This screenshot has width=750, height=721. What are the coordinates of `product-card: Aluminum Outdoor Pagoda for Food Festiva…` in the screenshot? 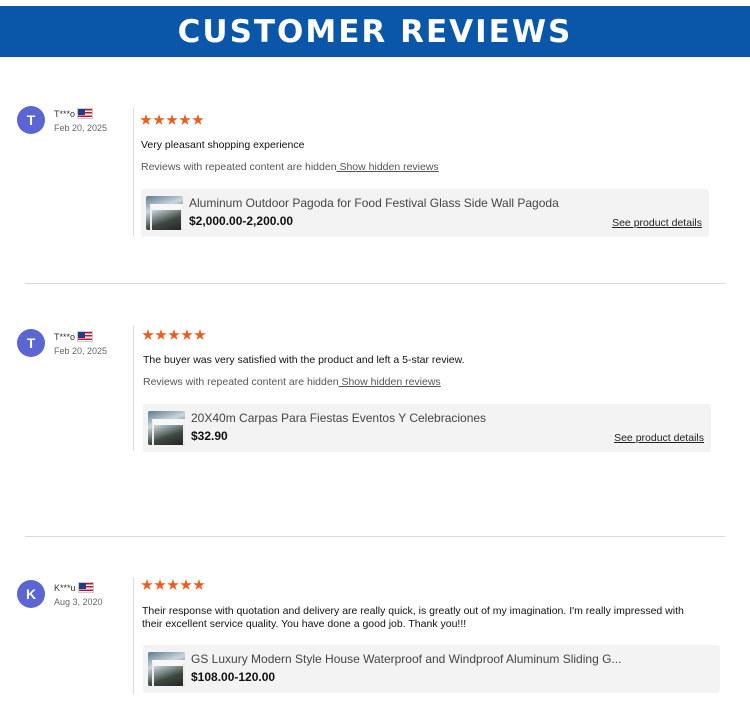 It's located at (425, 213).